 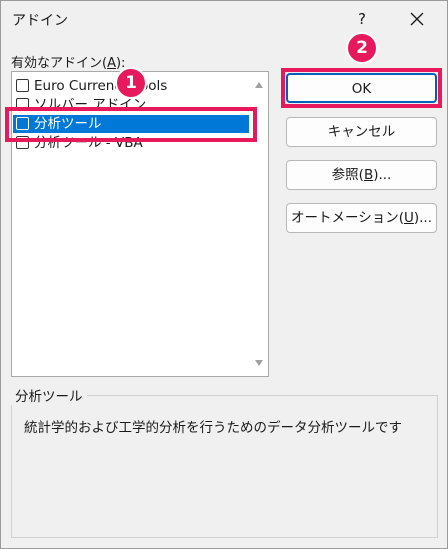 What do you see at coordinates (362, 19) in the screenshot?
I see `help-button: ?` at bounding box center [362, 19].